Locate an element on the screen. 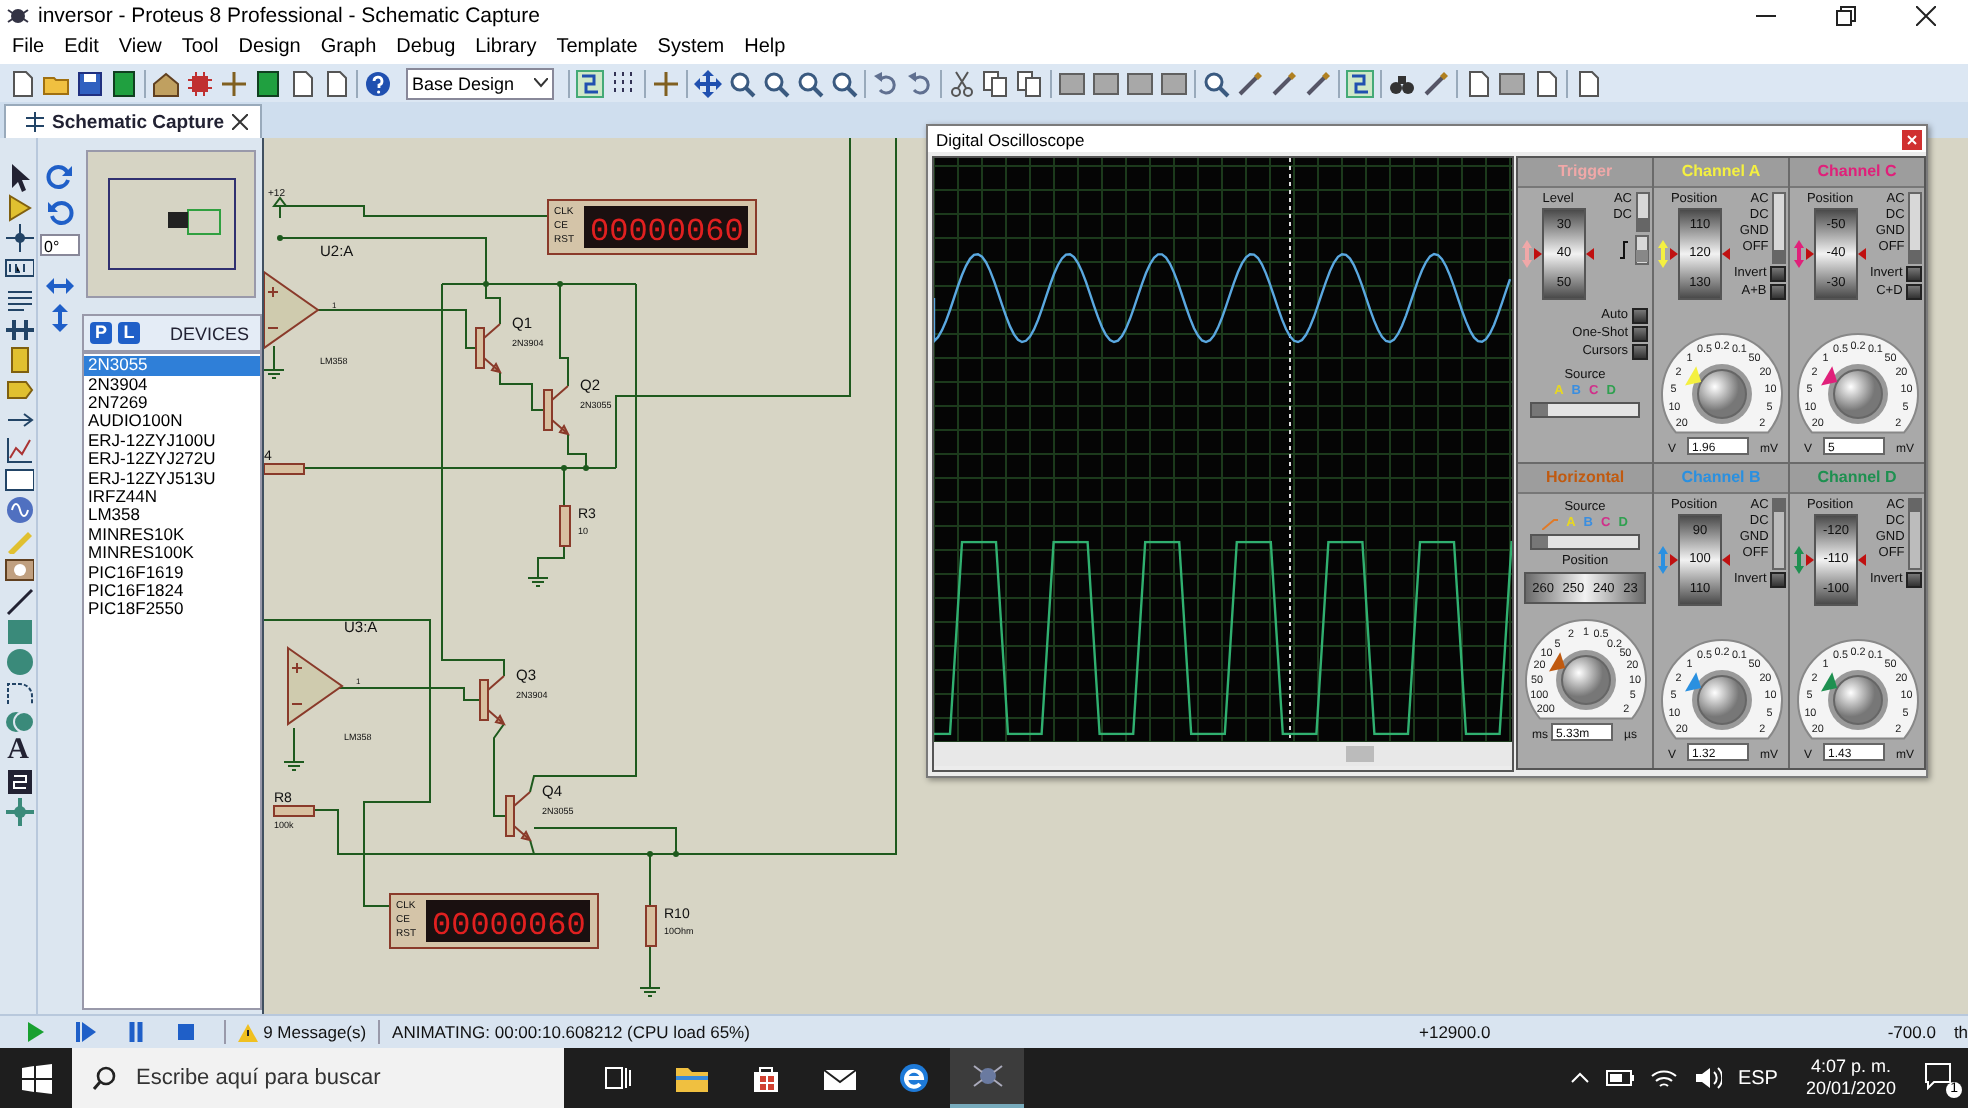  cut-icon is located at coordinates (962, 83).